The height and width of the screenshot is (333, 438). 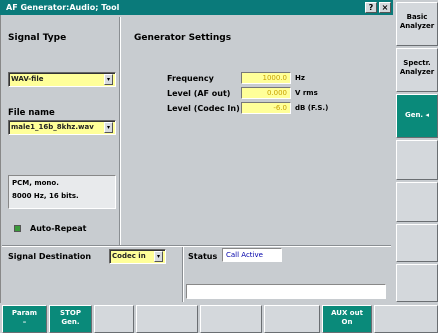 I want to click on generator-settings-heading: Generator Settings, so click(x=183, y=38).